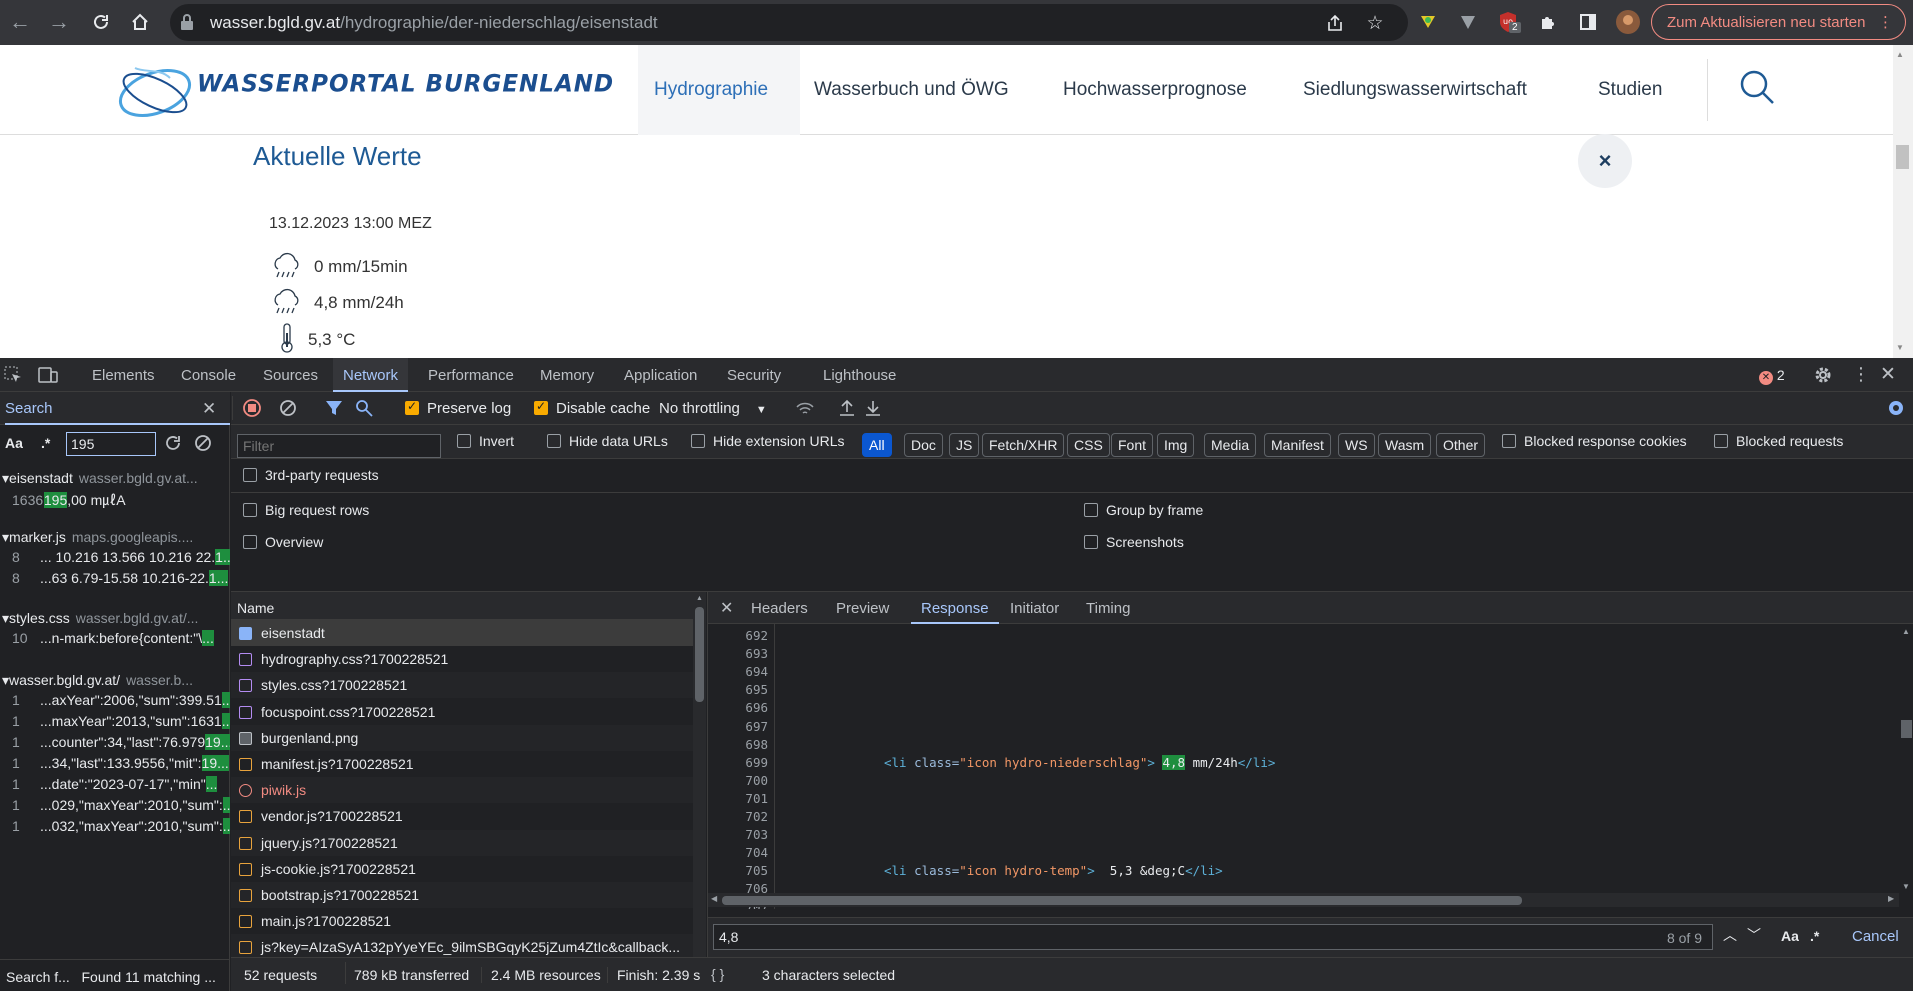 The height and width of the screenshot is (991, 1913). I want to click on request-row: hydrography.css?1700228521, so click(462, 659).